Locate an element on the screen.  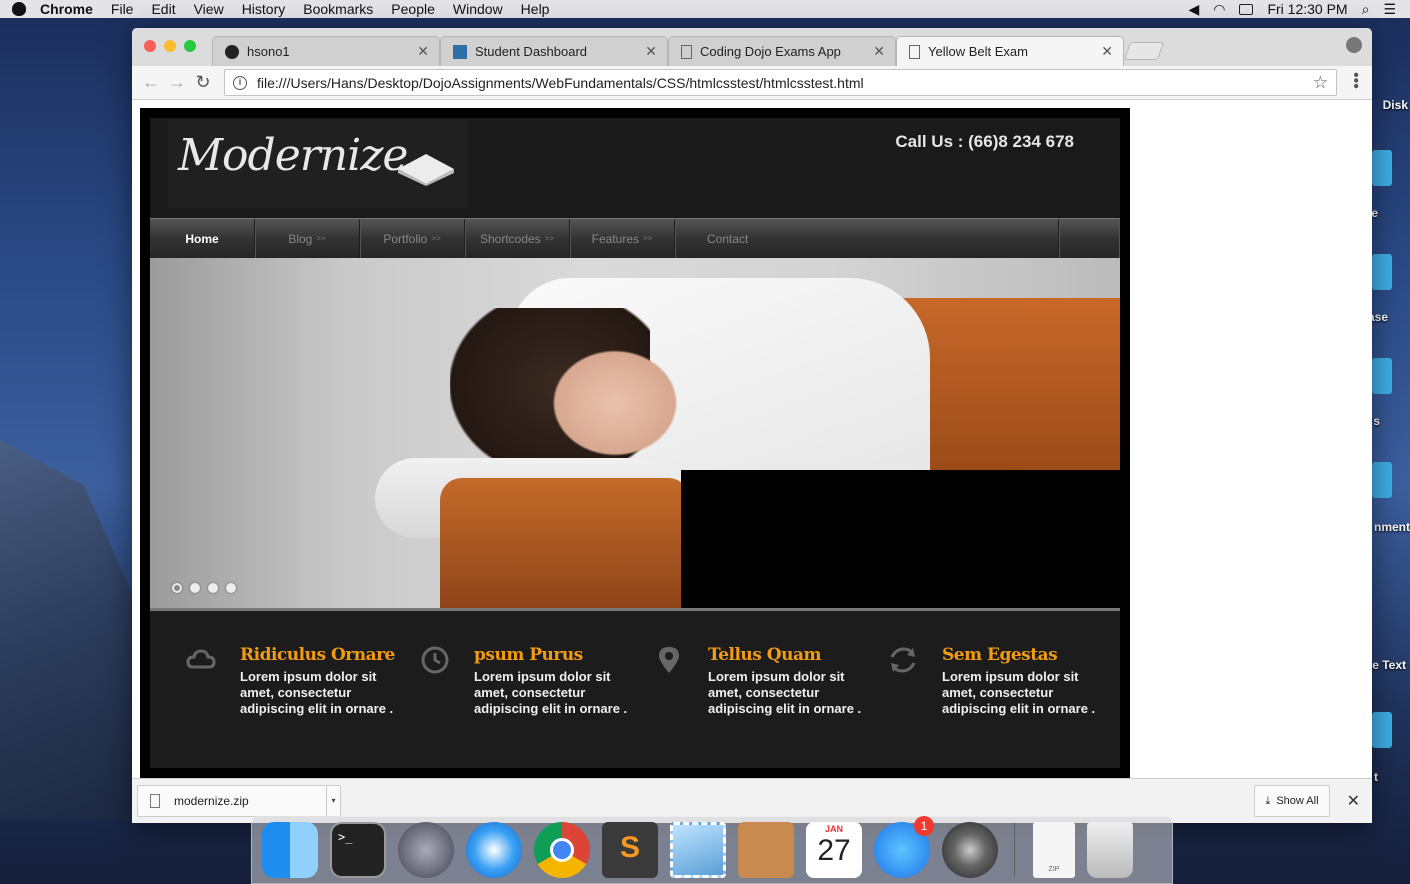
apple-icon is located at coordinates (19, 9).